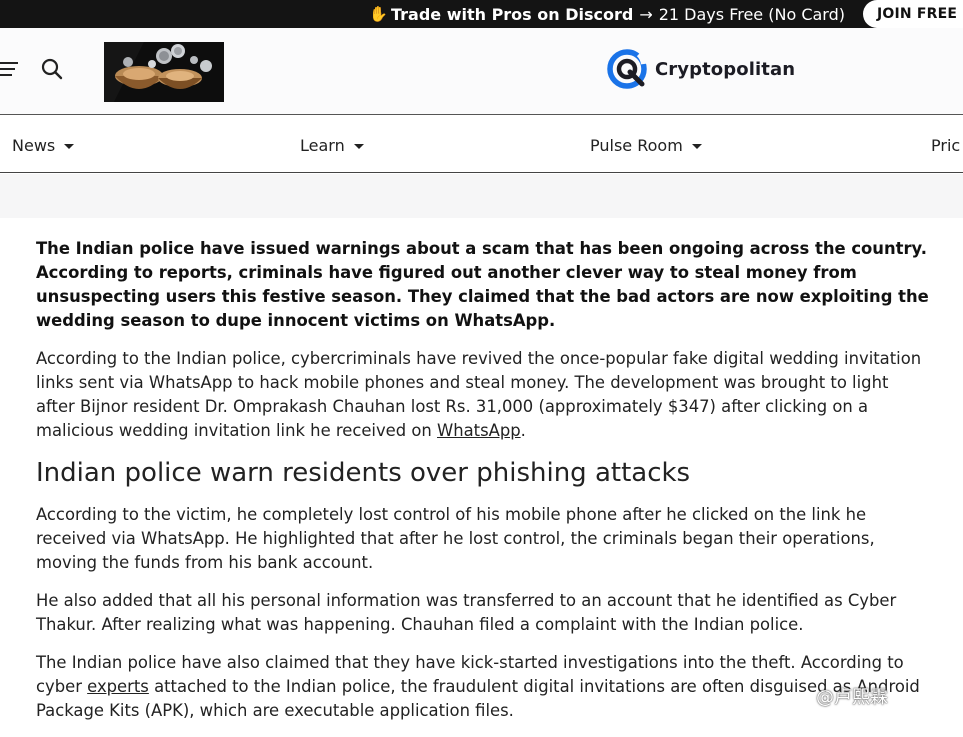  What do you see at coordinates (322, 145) in the screenshot?
I see `nav-item-label: Learn` at bounding box center [322, 145].